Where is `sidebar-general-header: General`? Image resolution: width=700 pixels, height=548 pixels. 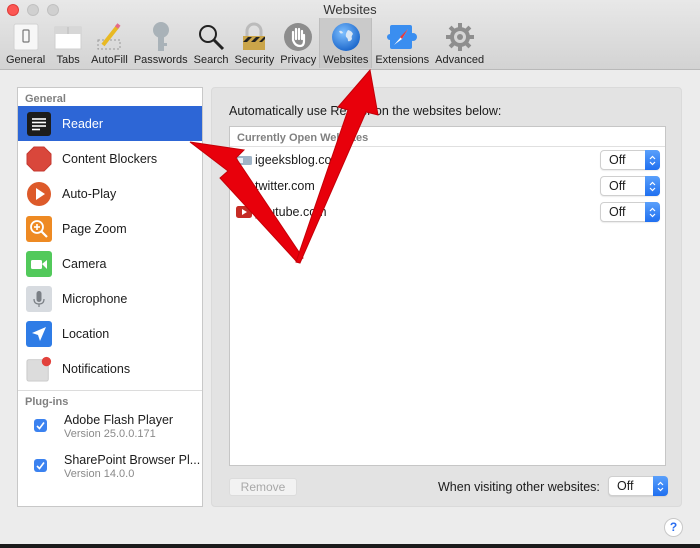 sidebar-general-header: General is located at coordinates (45, 99).